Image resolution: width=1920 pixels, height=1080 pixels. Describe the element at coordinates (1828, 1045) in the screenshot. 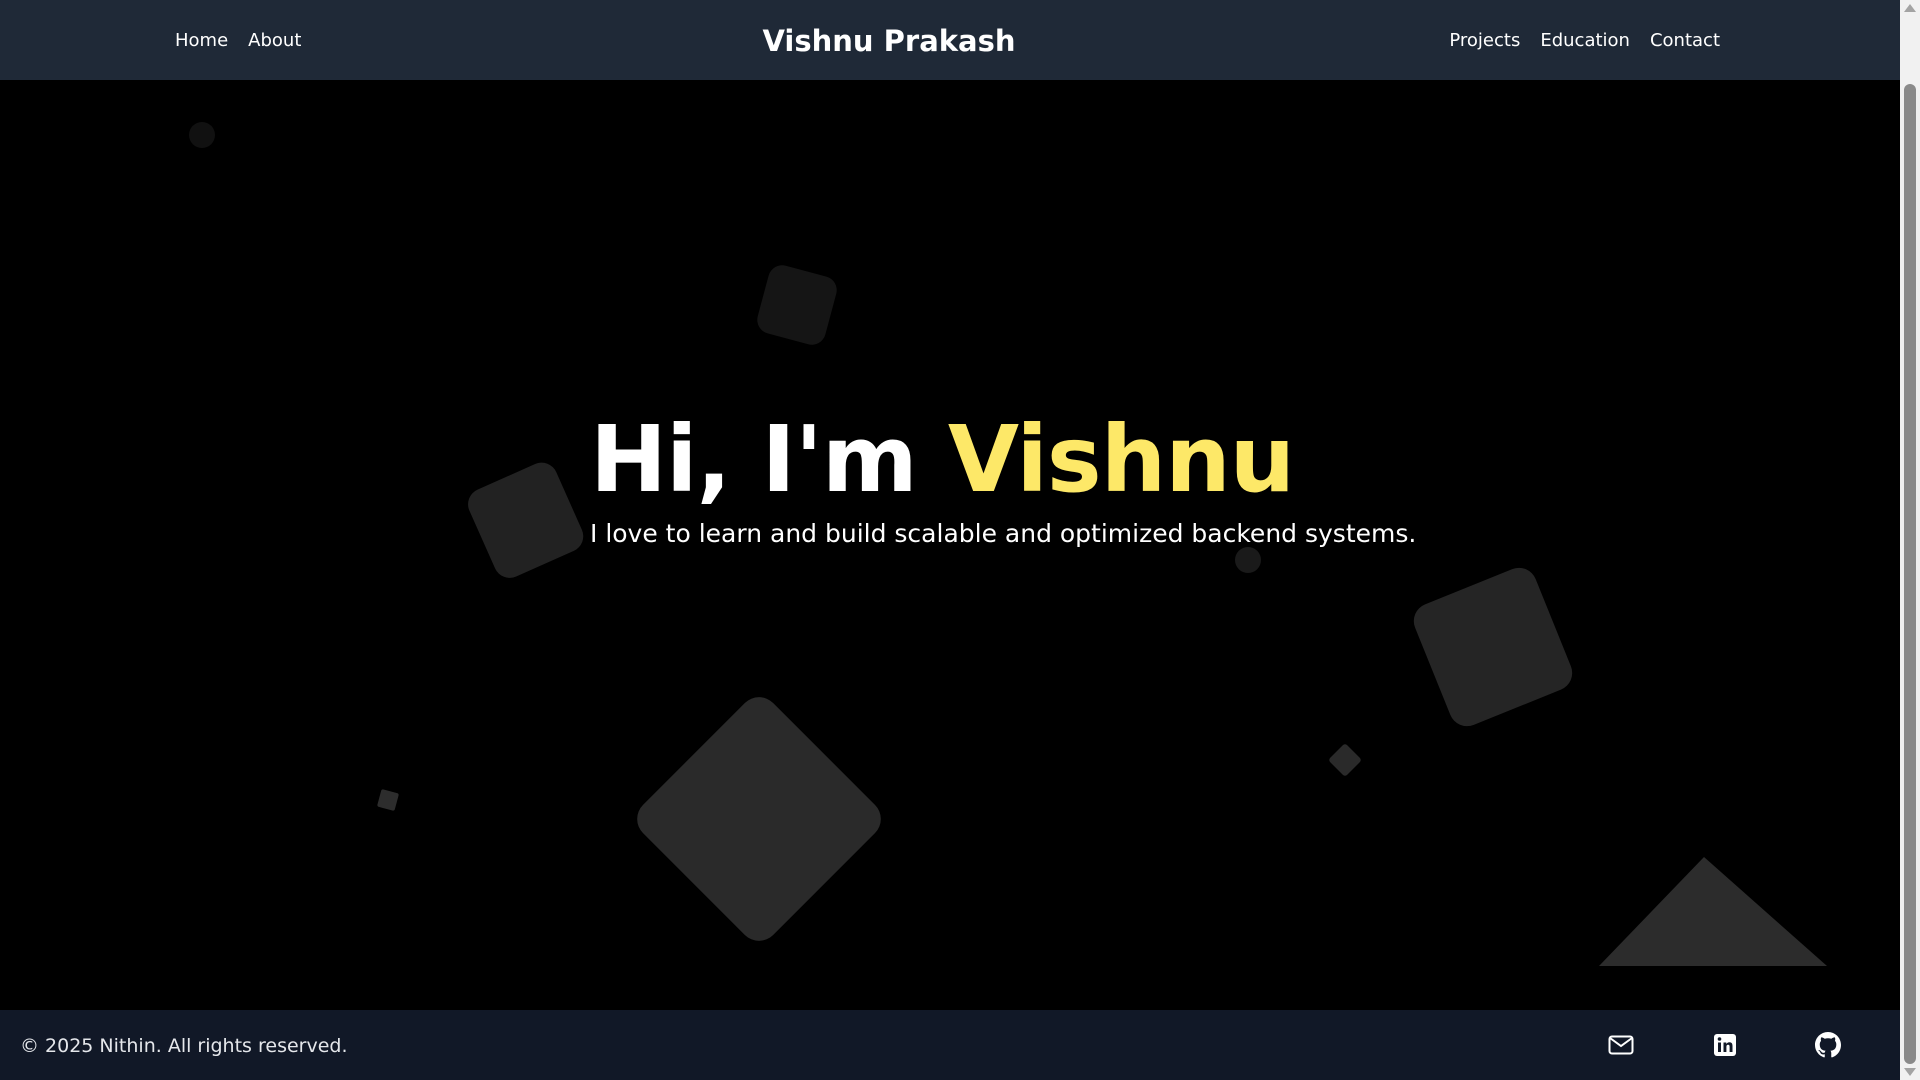

I see `github-icon` at that location.